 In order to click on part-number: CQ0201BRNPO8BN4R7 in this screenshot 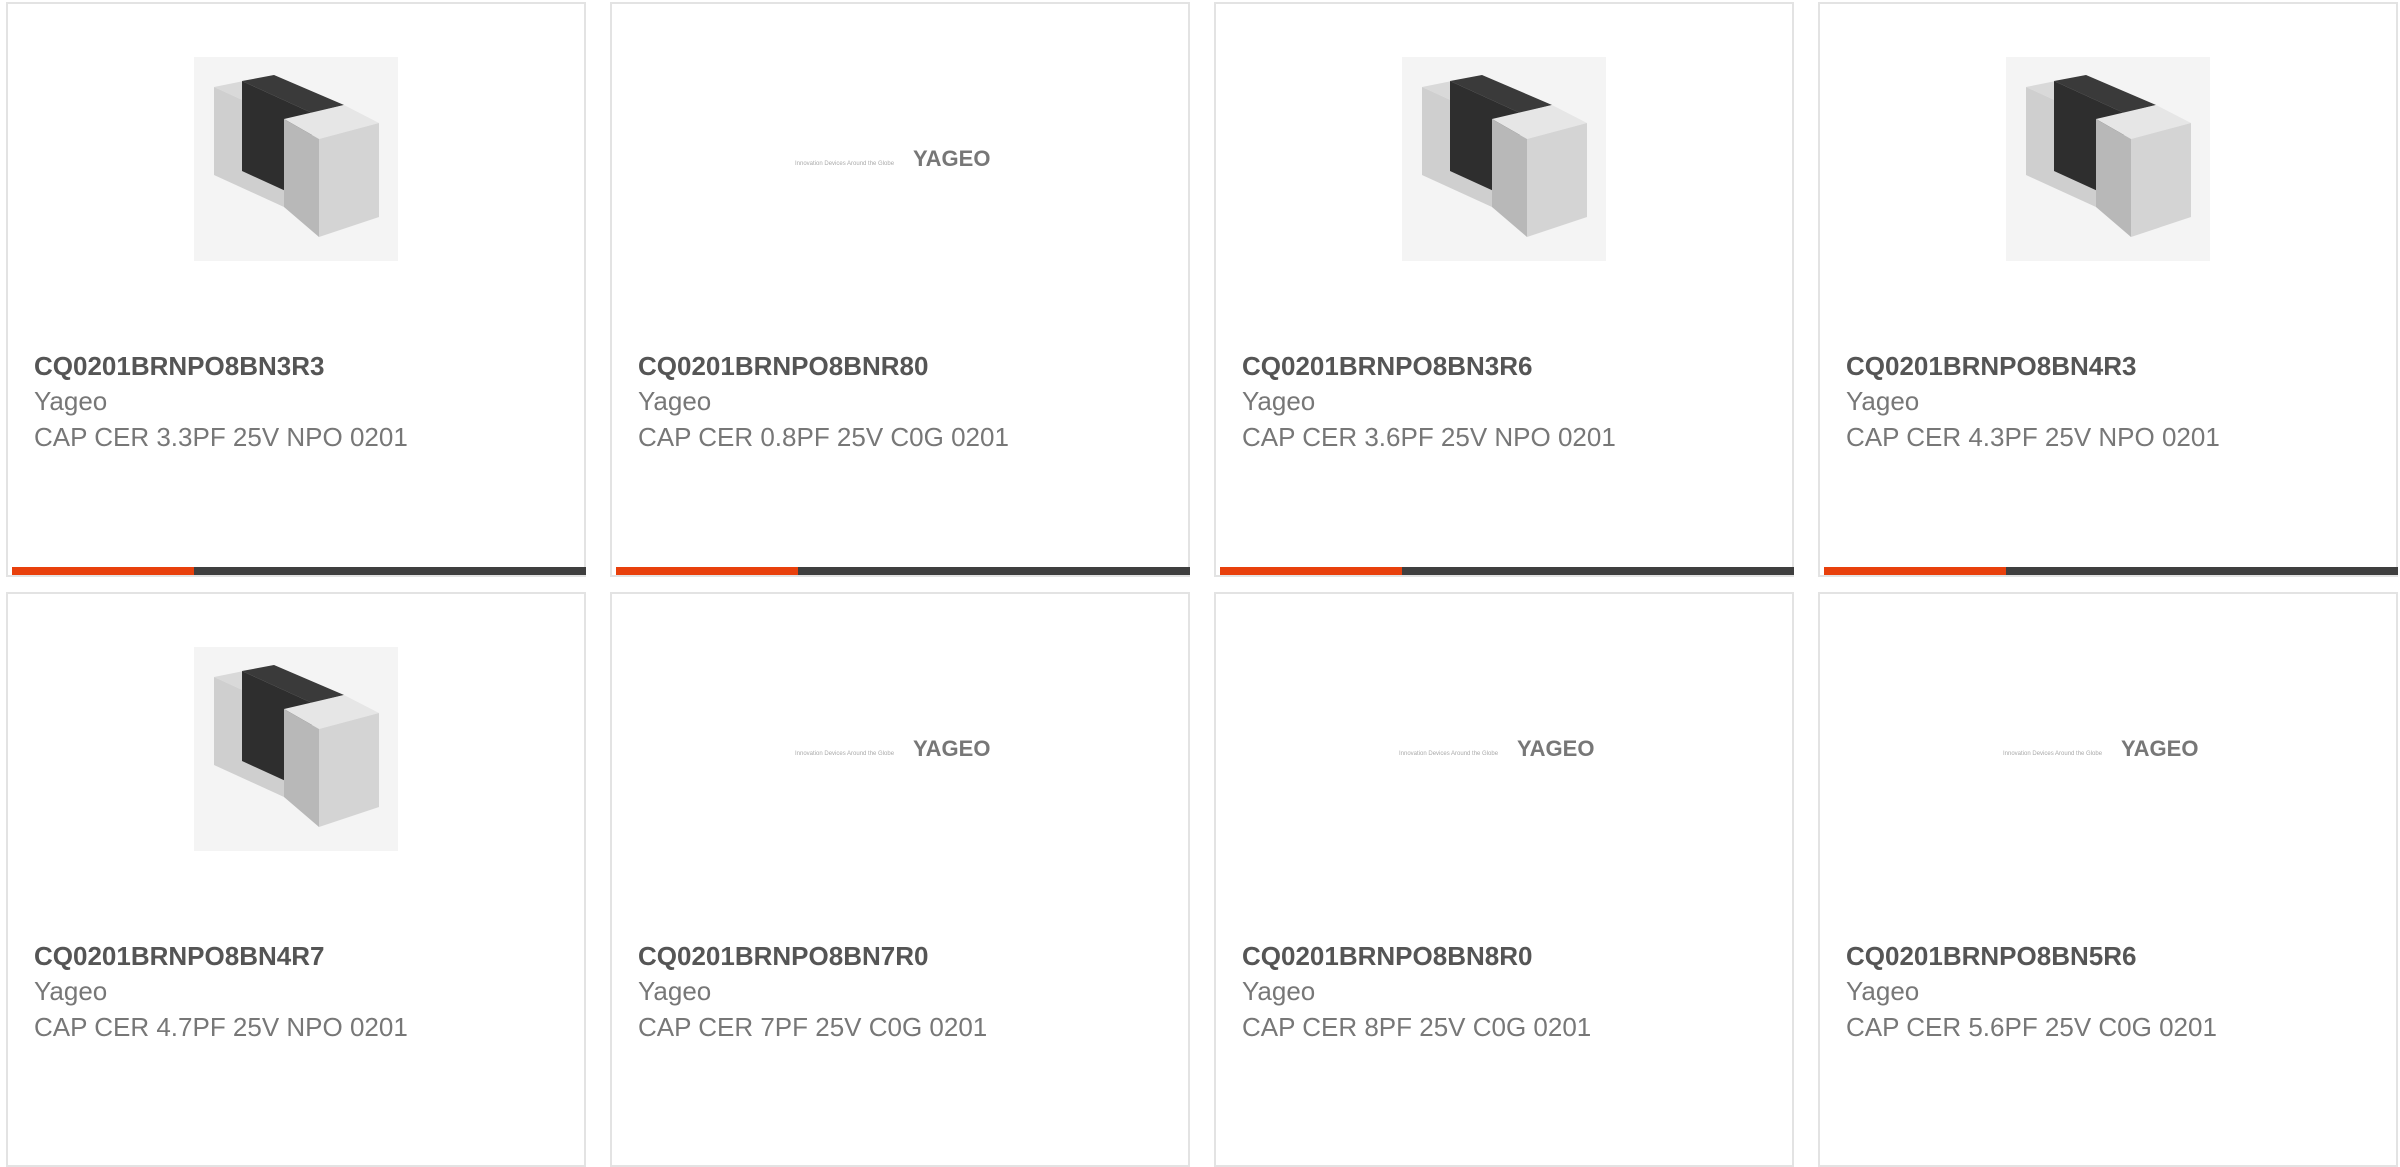, I will do `click(299, 956)`.